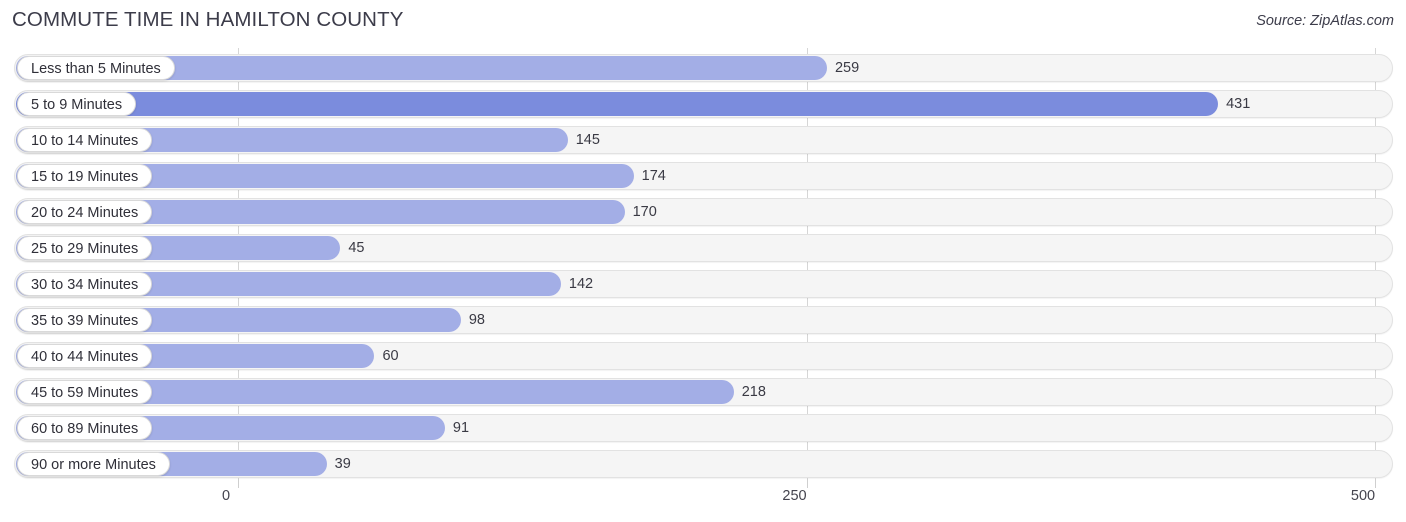  I want to click on x-axis: 0 250 500, so click(703, 500).